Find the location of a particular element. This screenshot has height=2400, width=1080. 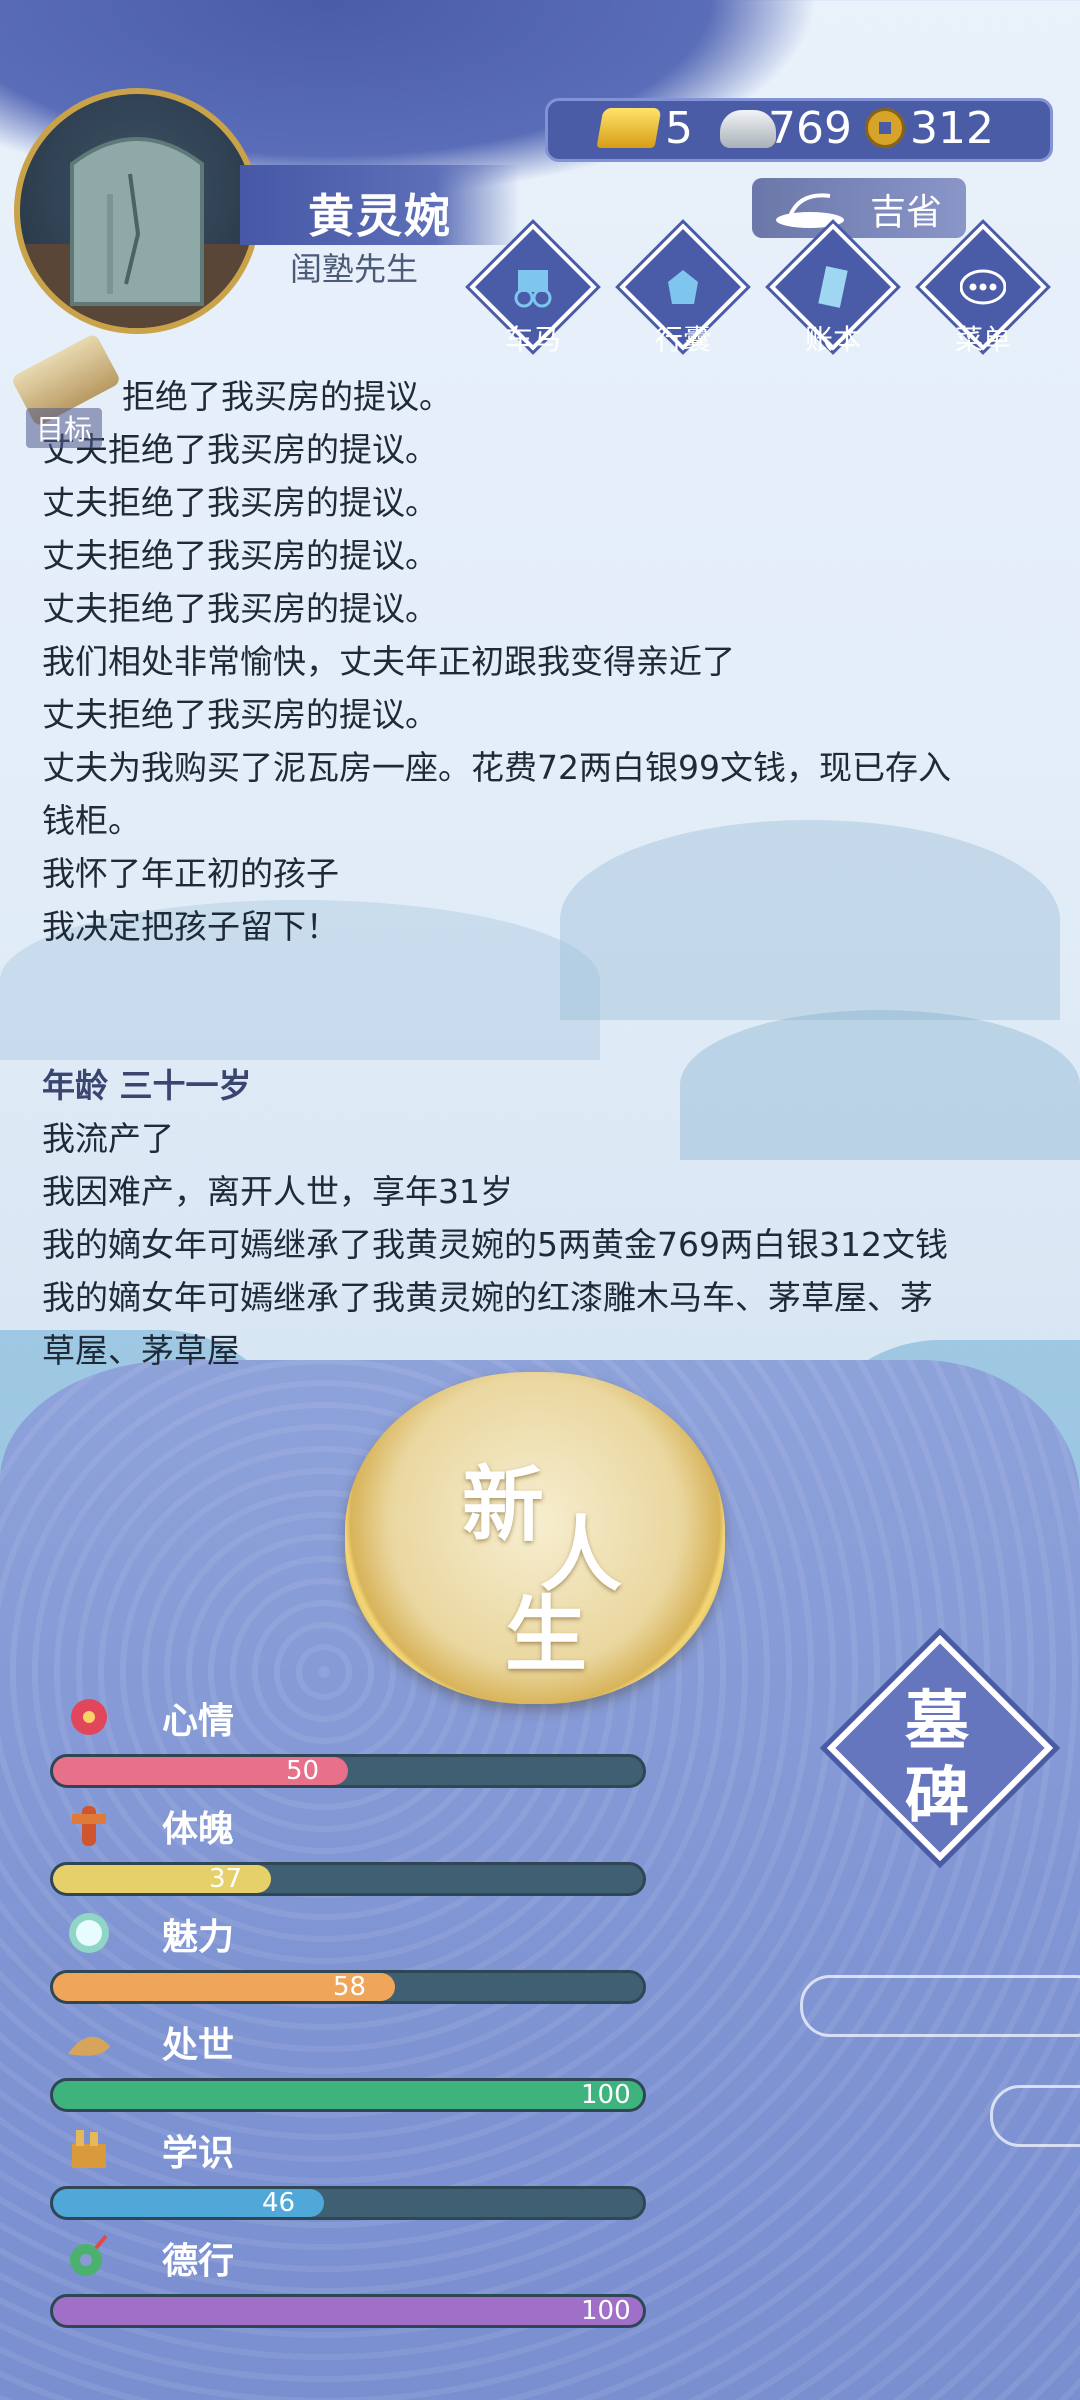

fortune-icon is located at coordinates (810, 210).